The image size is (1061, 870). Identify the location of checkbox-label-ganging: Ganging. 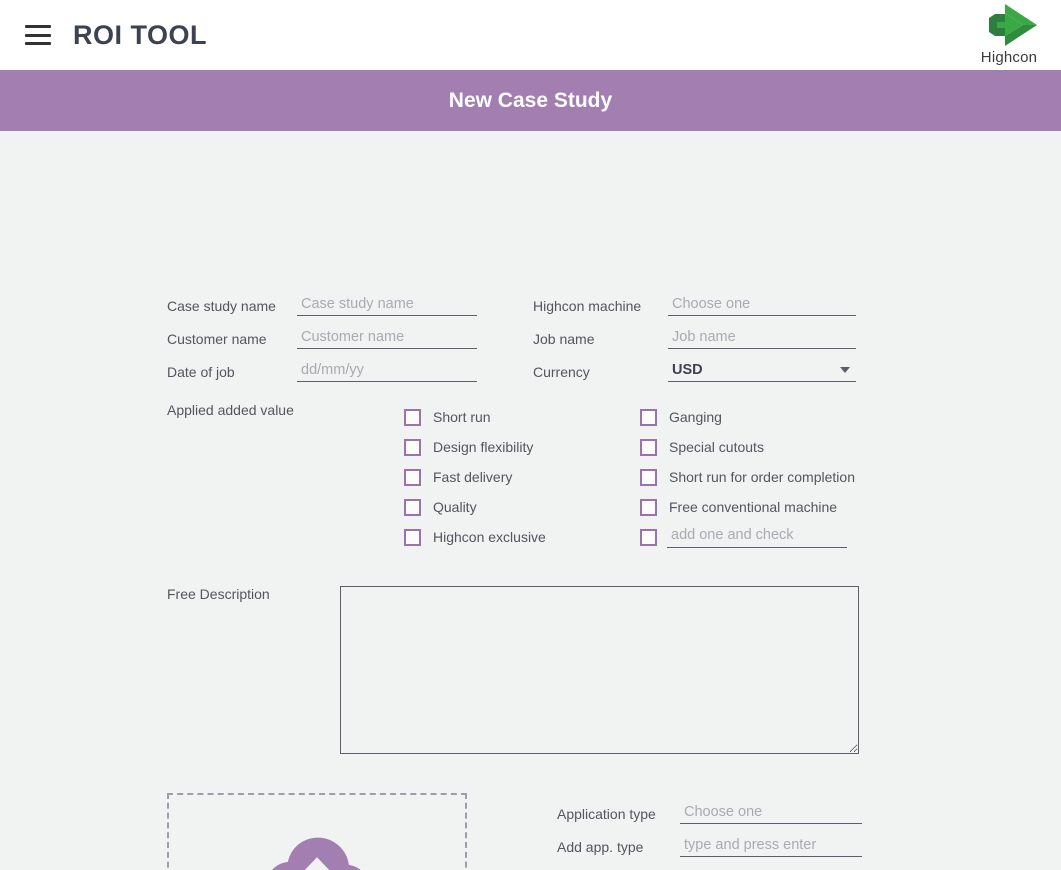
(695, 417).